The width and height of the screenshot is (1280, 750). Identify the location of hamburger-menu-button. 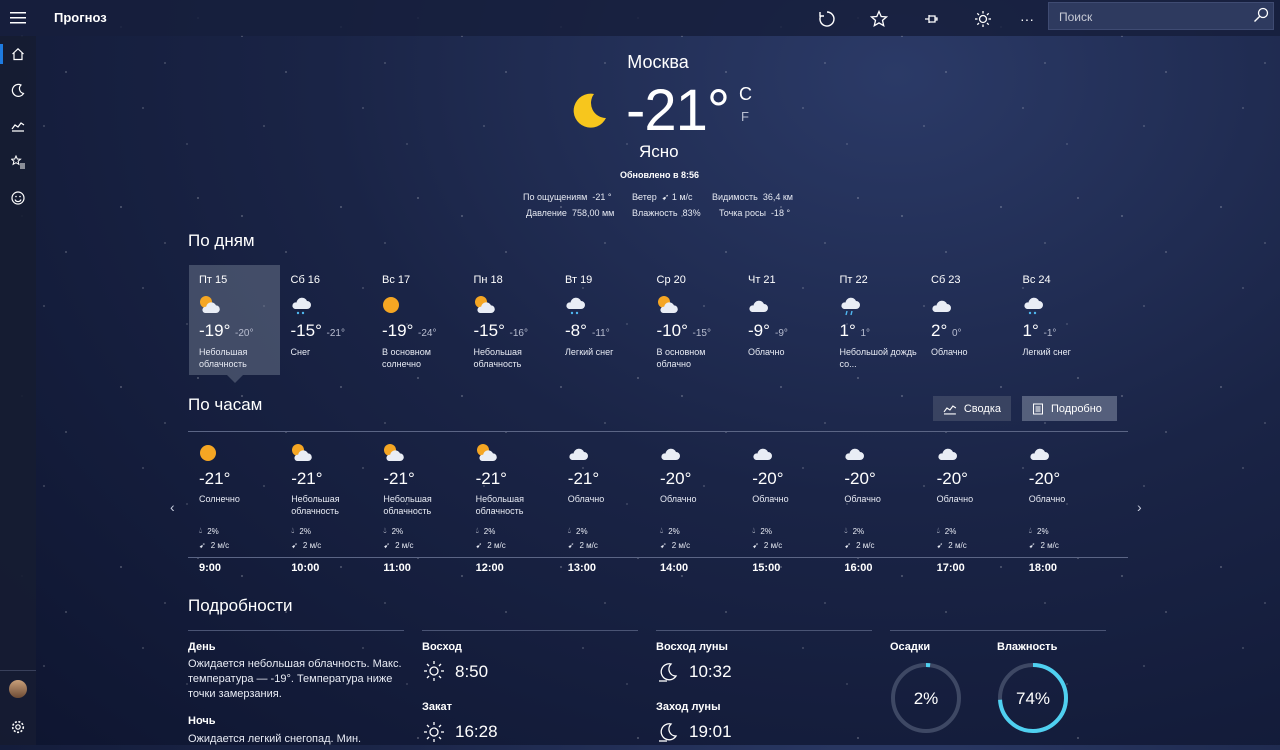
(18, 18).